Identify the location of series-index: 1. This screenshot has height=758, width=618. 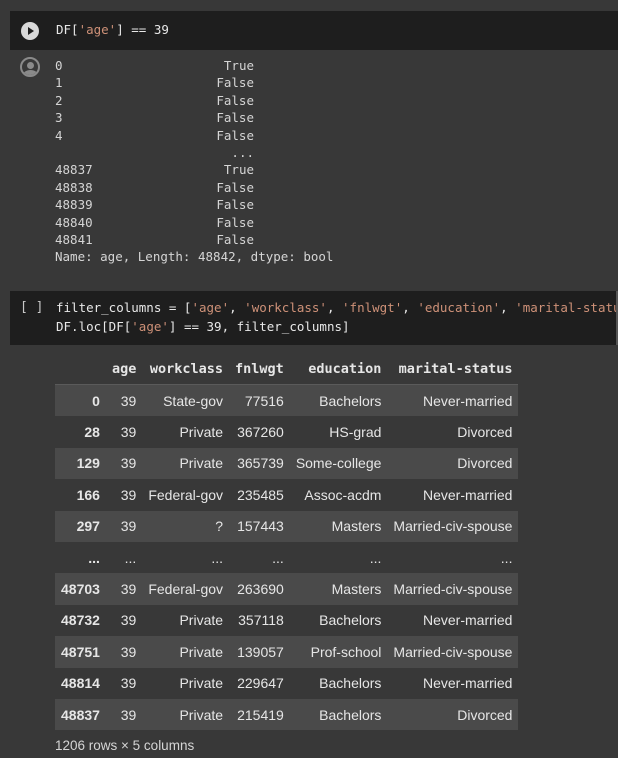
(59, 83).